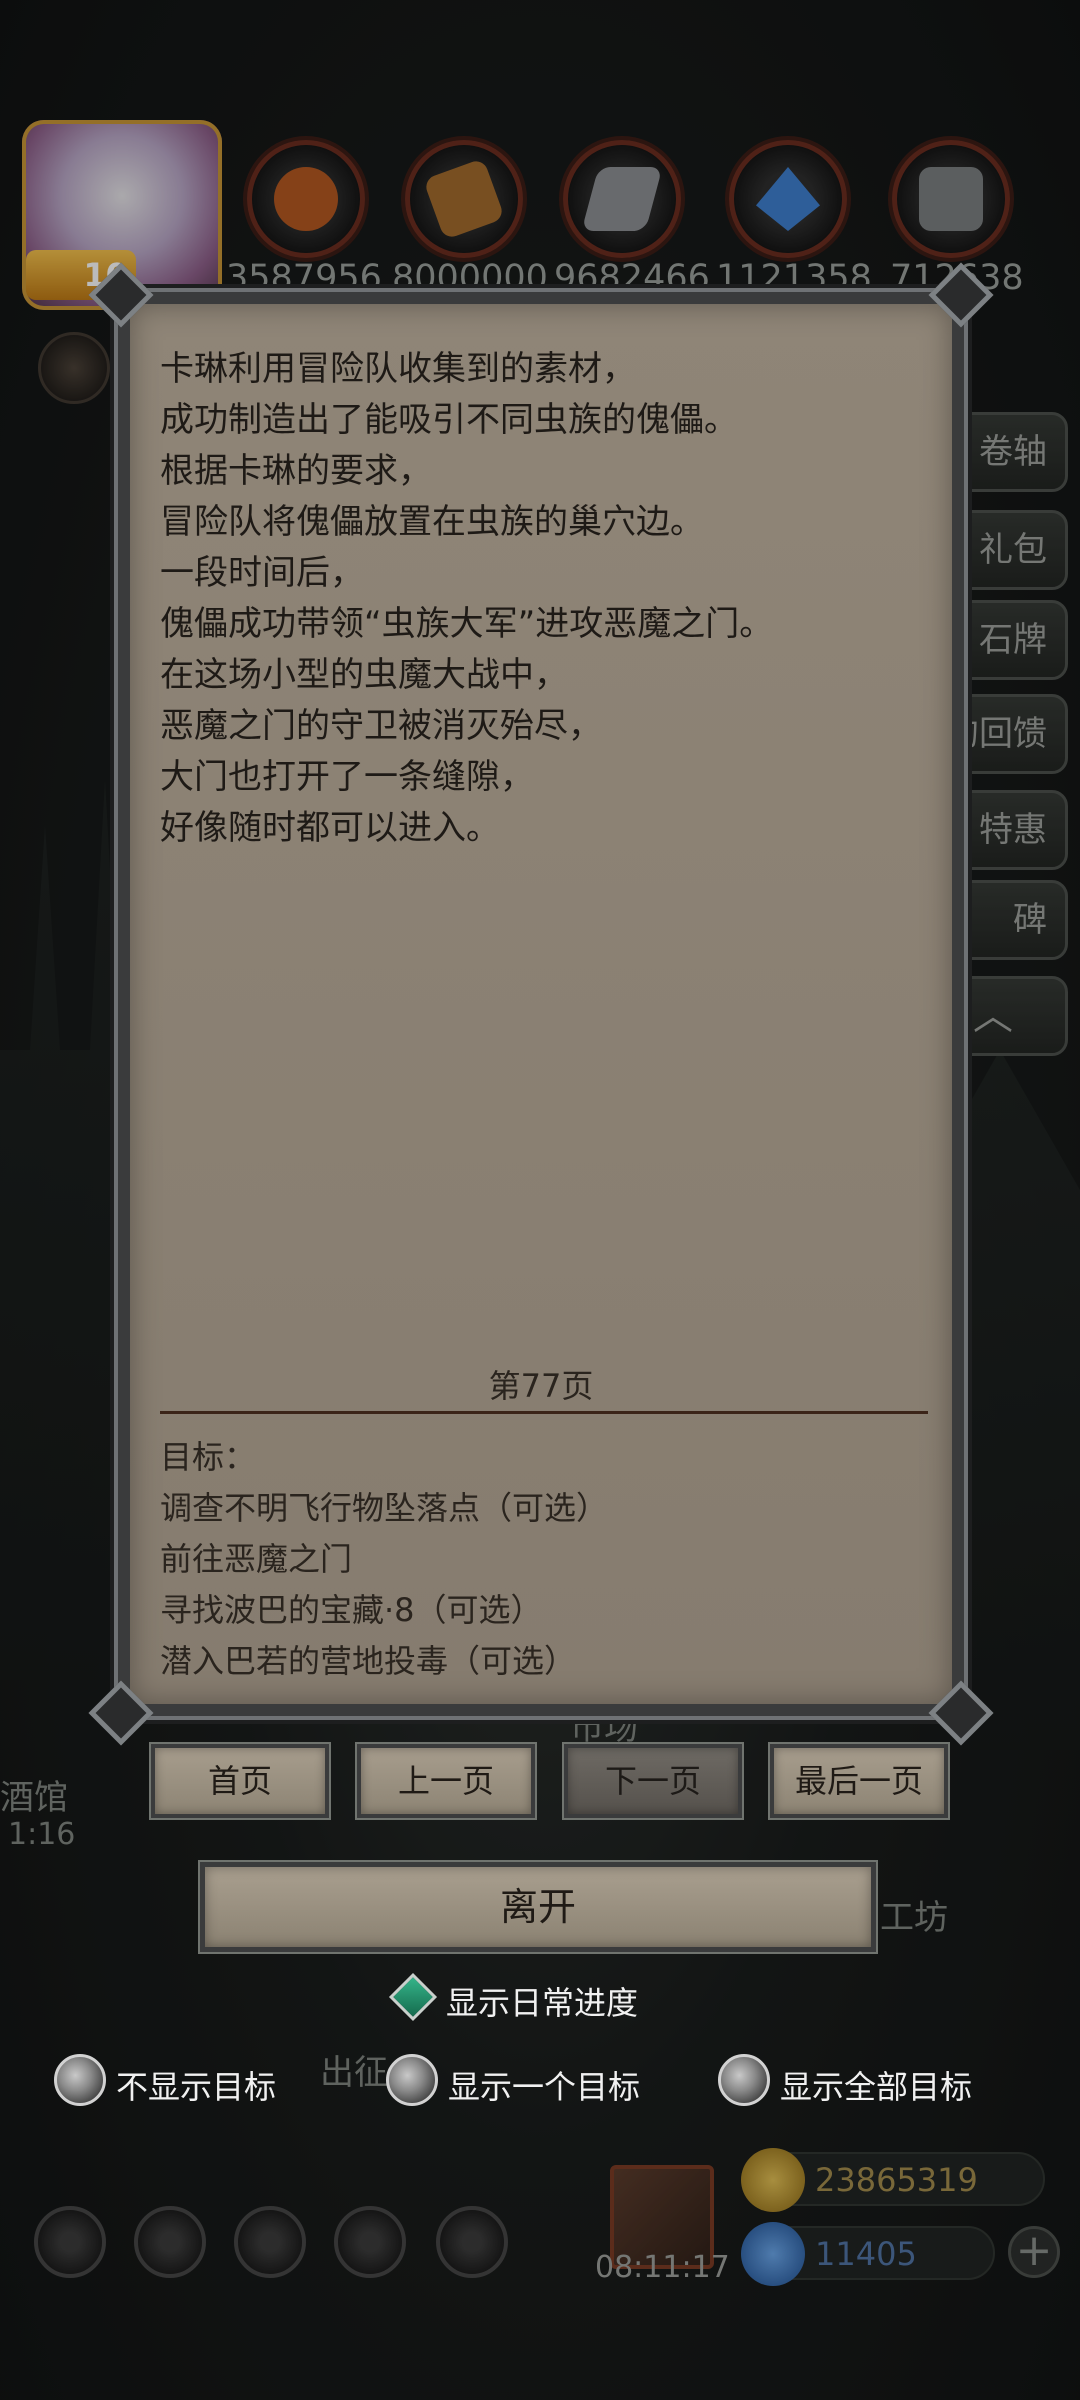 The width and height of the screenshot is (1080, 2400). Describe the element at coordinates (330, 828) in the screenshot. I see `story-line: 好像随时都可以进入。` at that location.